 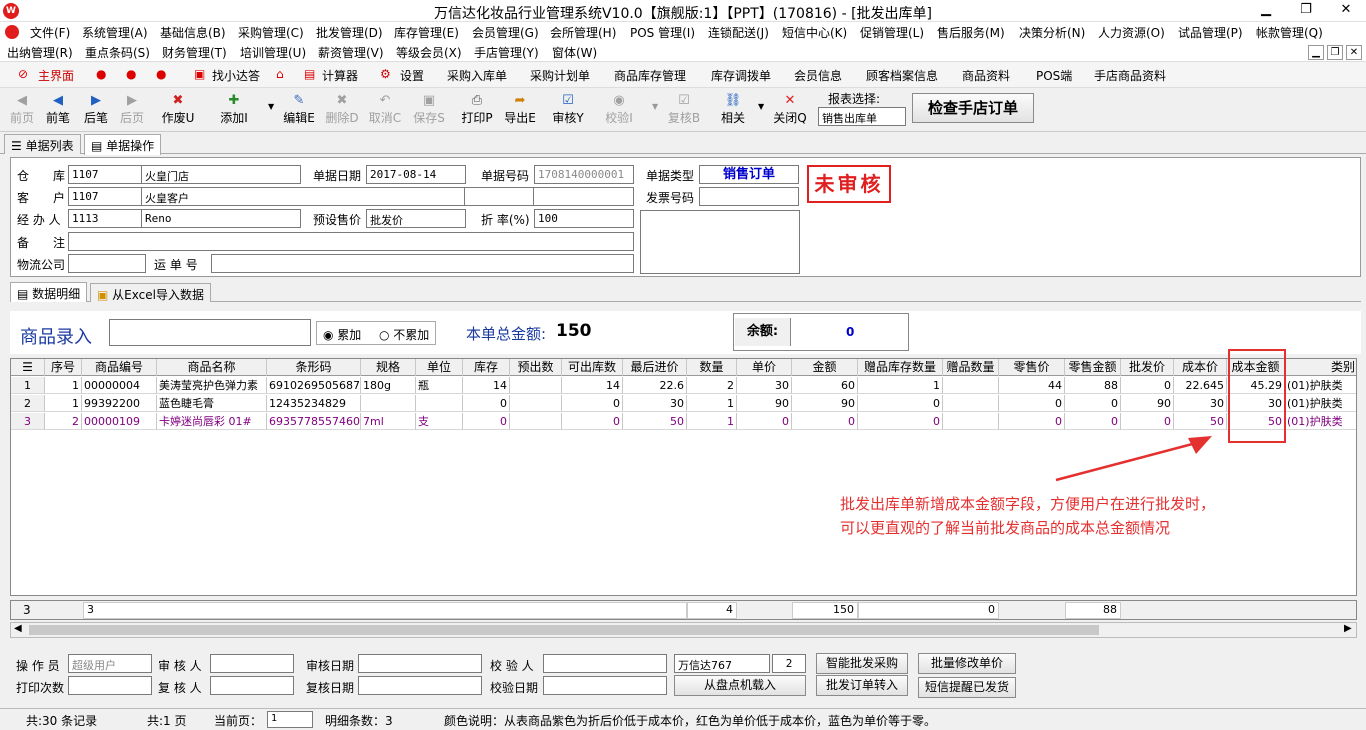 I want to click on print-count-field, so click(x=110, y=685).